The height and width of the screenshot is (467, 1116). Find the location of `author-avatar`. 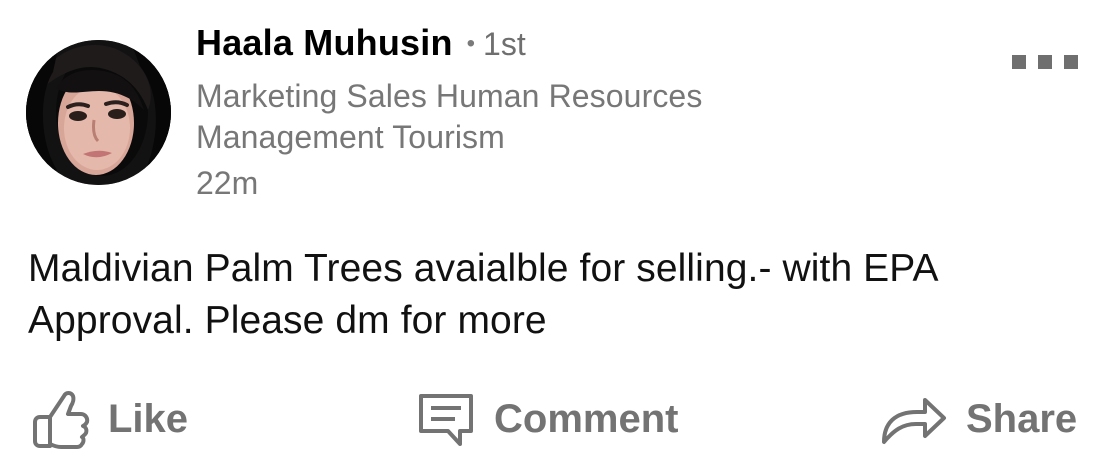

author-avatar is located at coordinates (98, 112).